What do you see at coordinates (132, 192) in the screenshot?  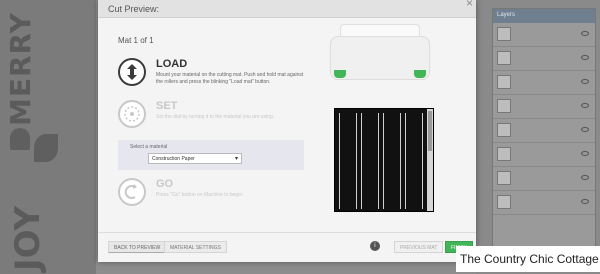 I see `go-button-icon` at bounding box center [132, 192].